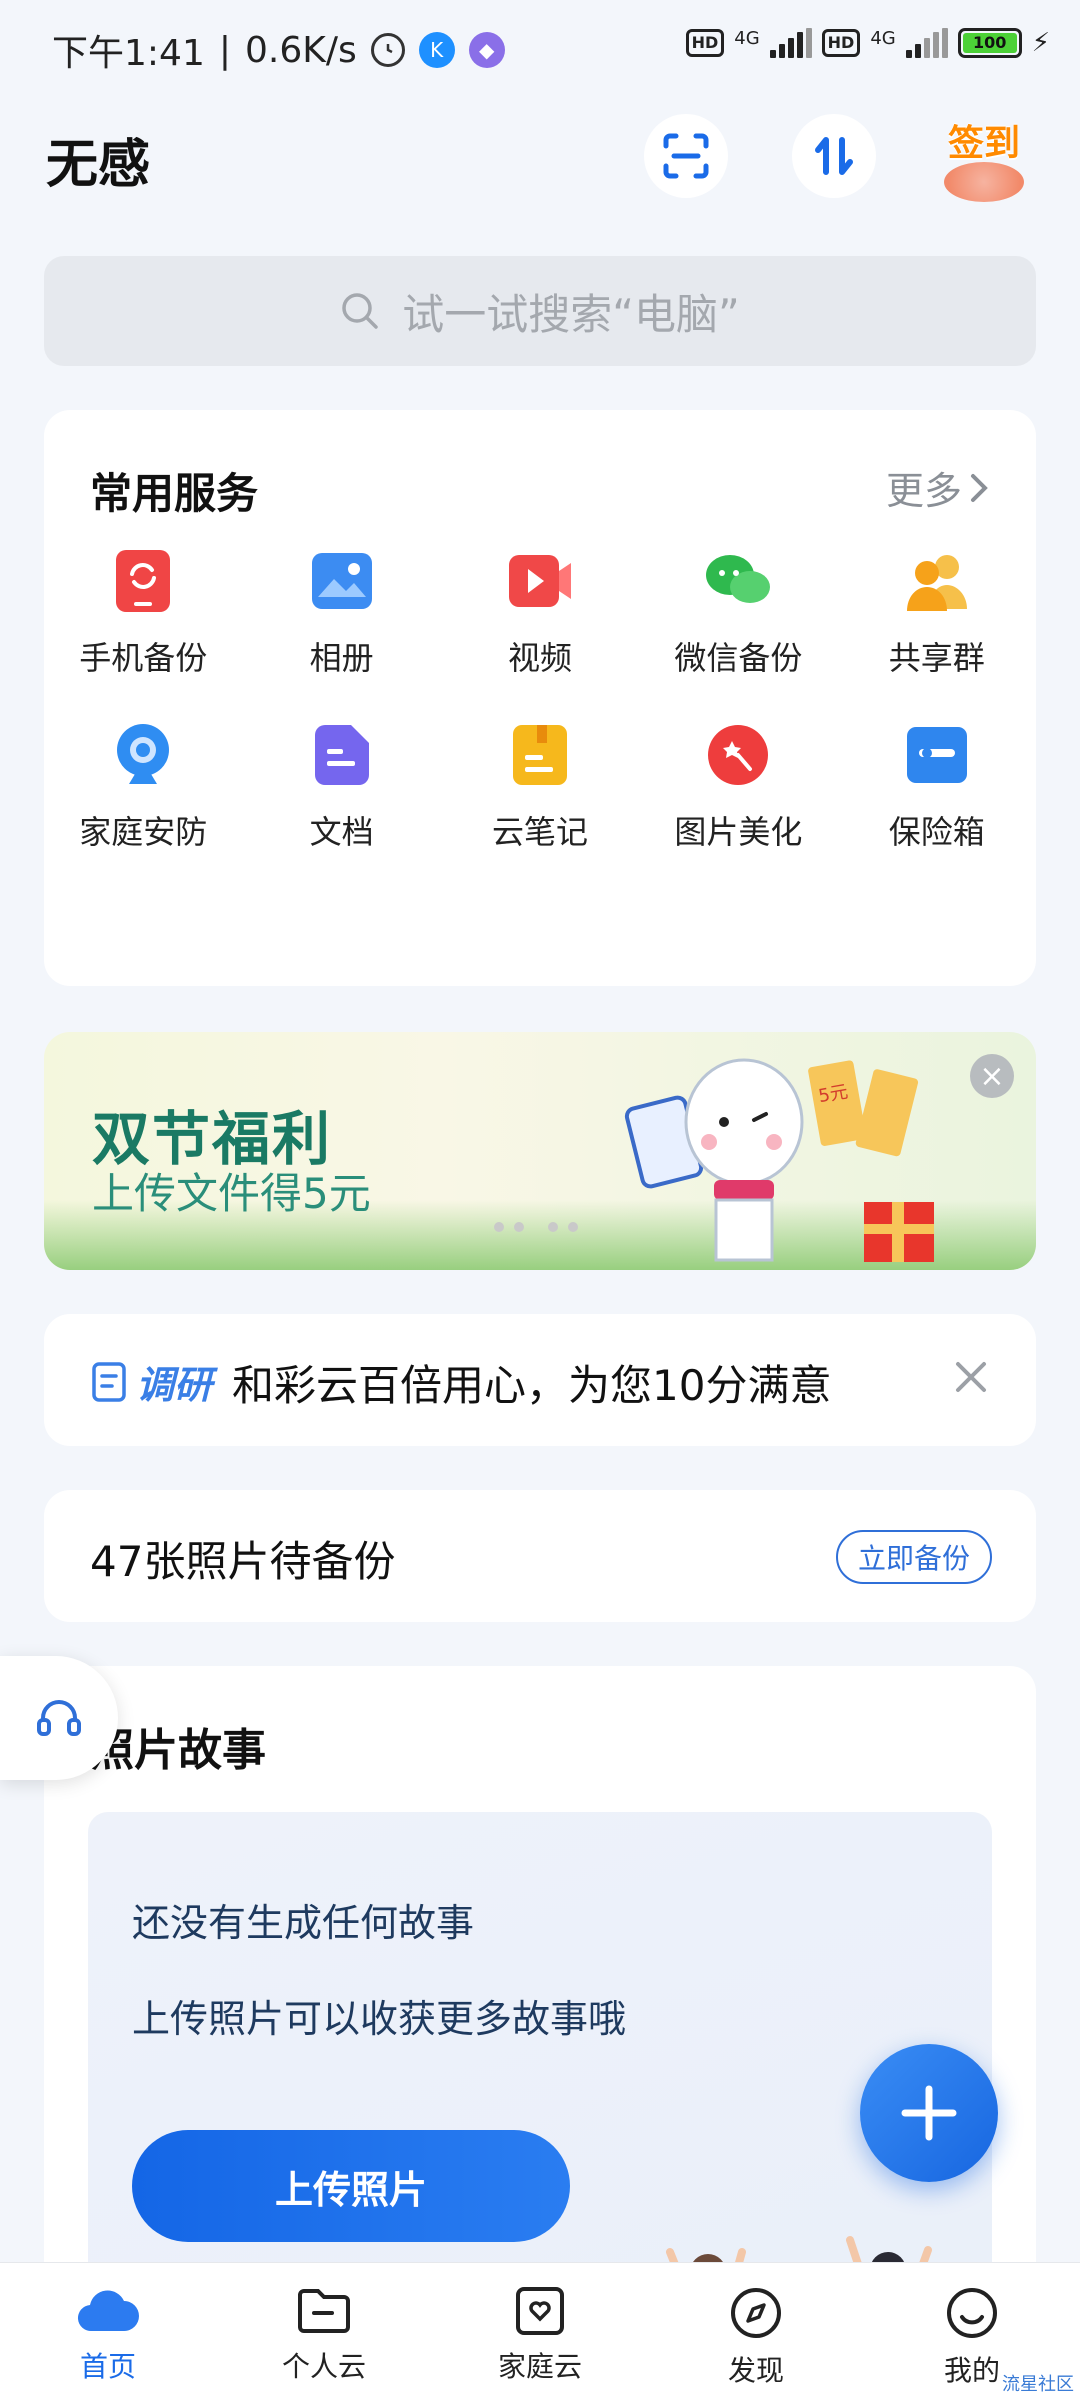 The image size is (1080, 2400). I want to click on status-right: HD 4G HD 4G 100 ⚡, so click(867, 43).